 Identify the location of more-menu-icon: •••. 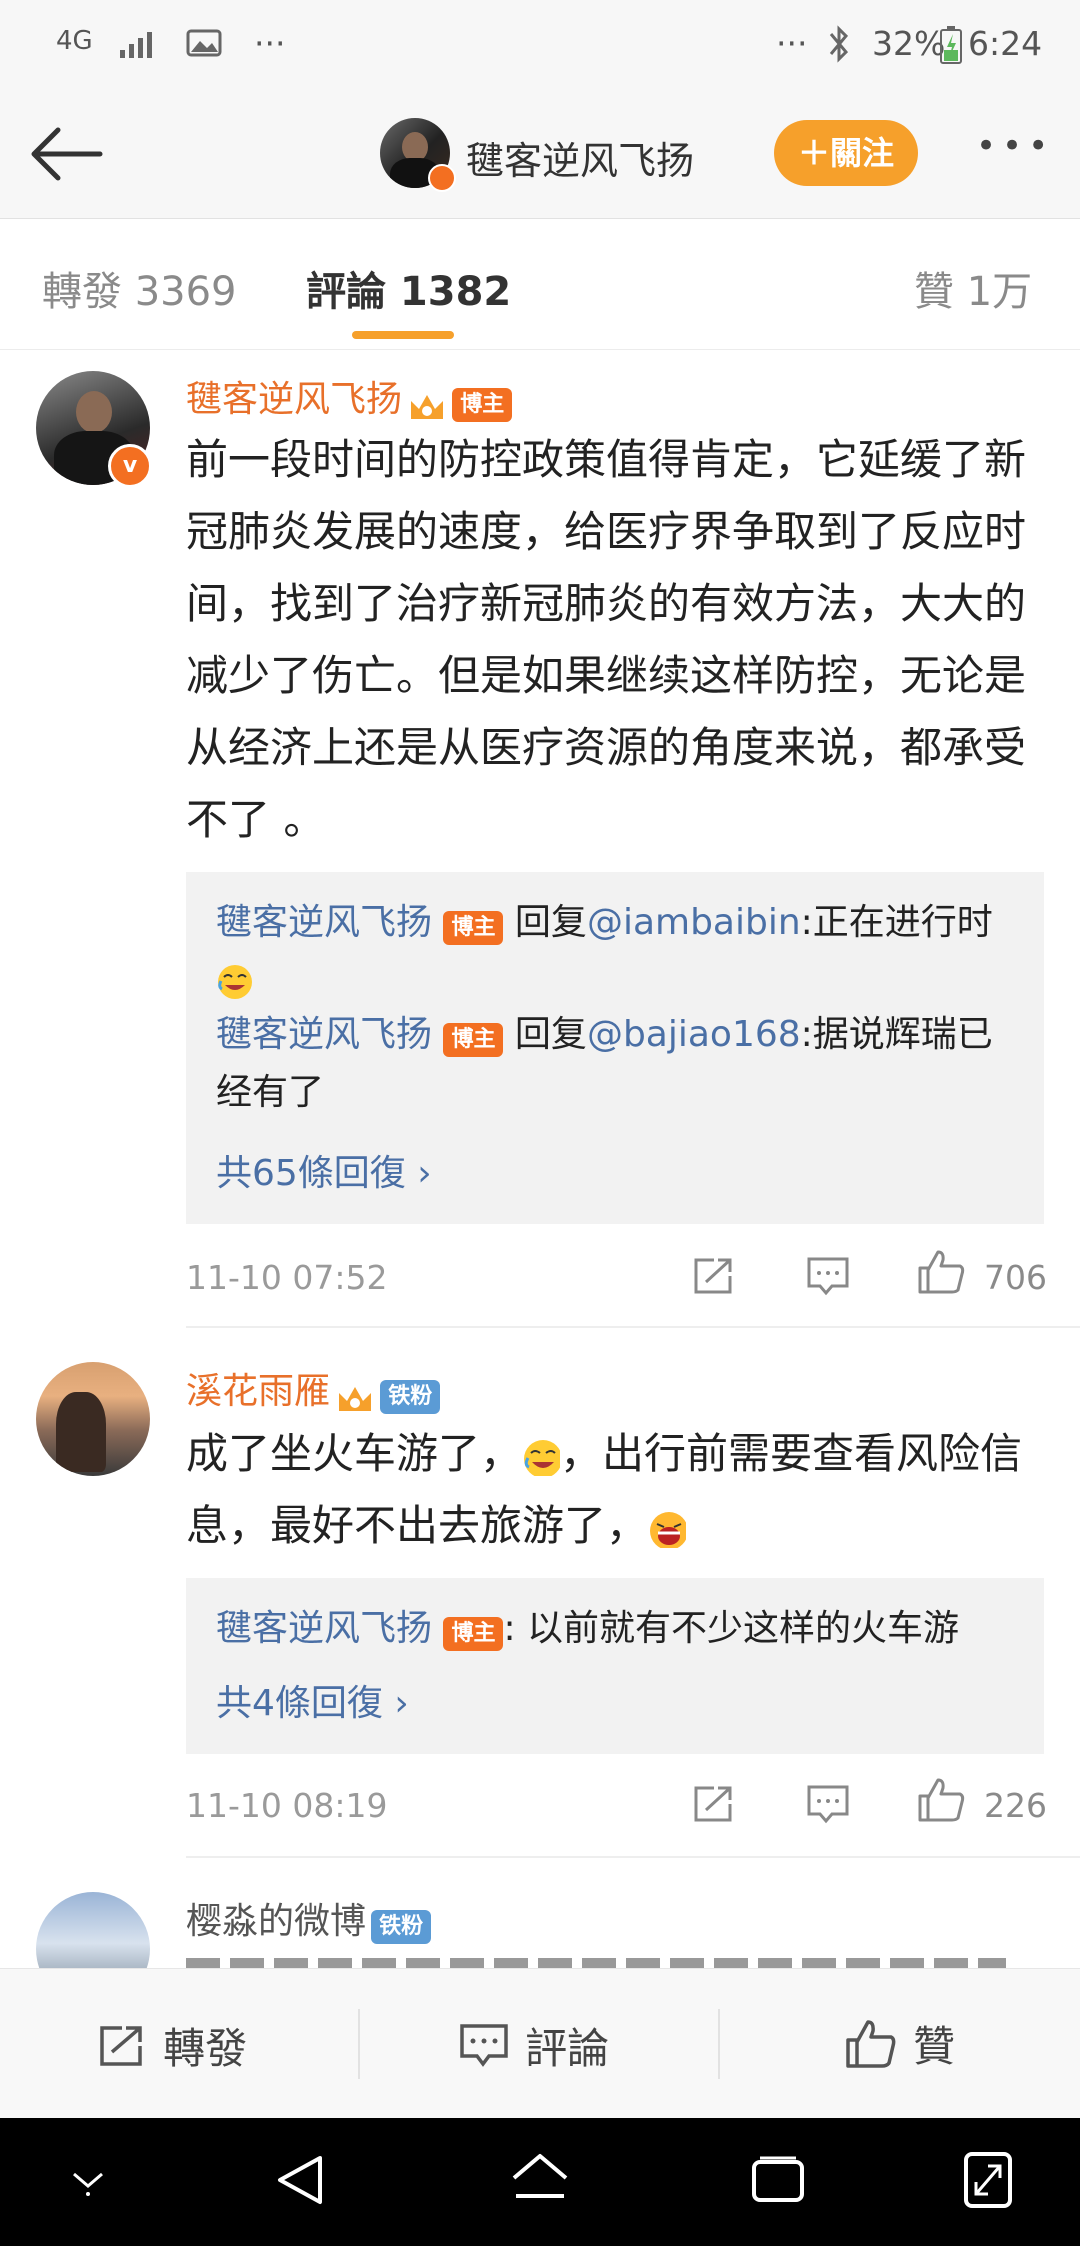
(1015, 146).